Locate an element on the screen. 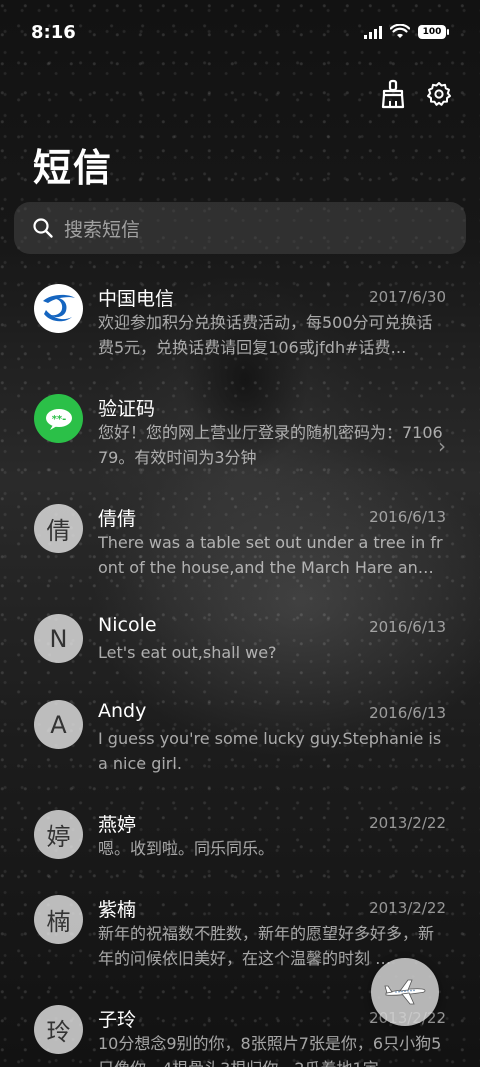 This screenshot has height=1067, width=480. avatar: 楠 is located at coordinates (58, 919).